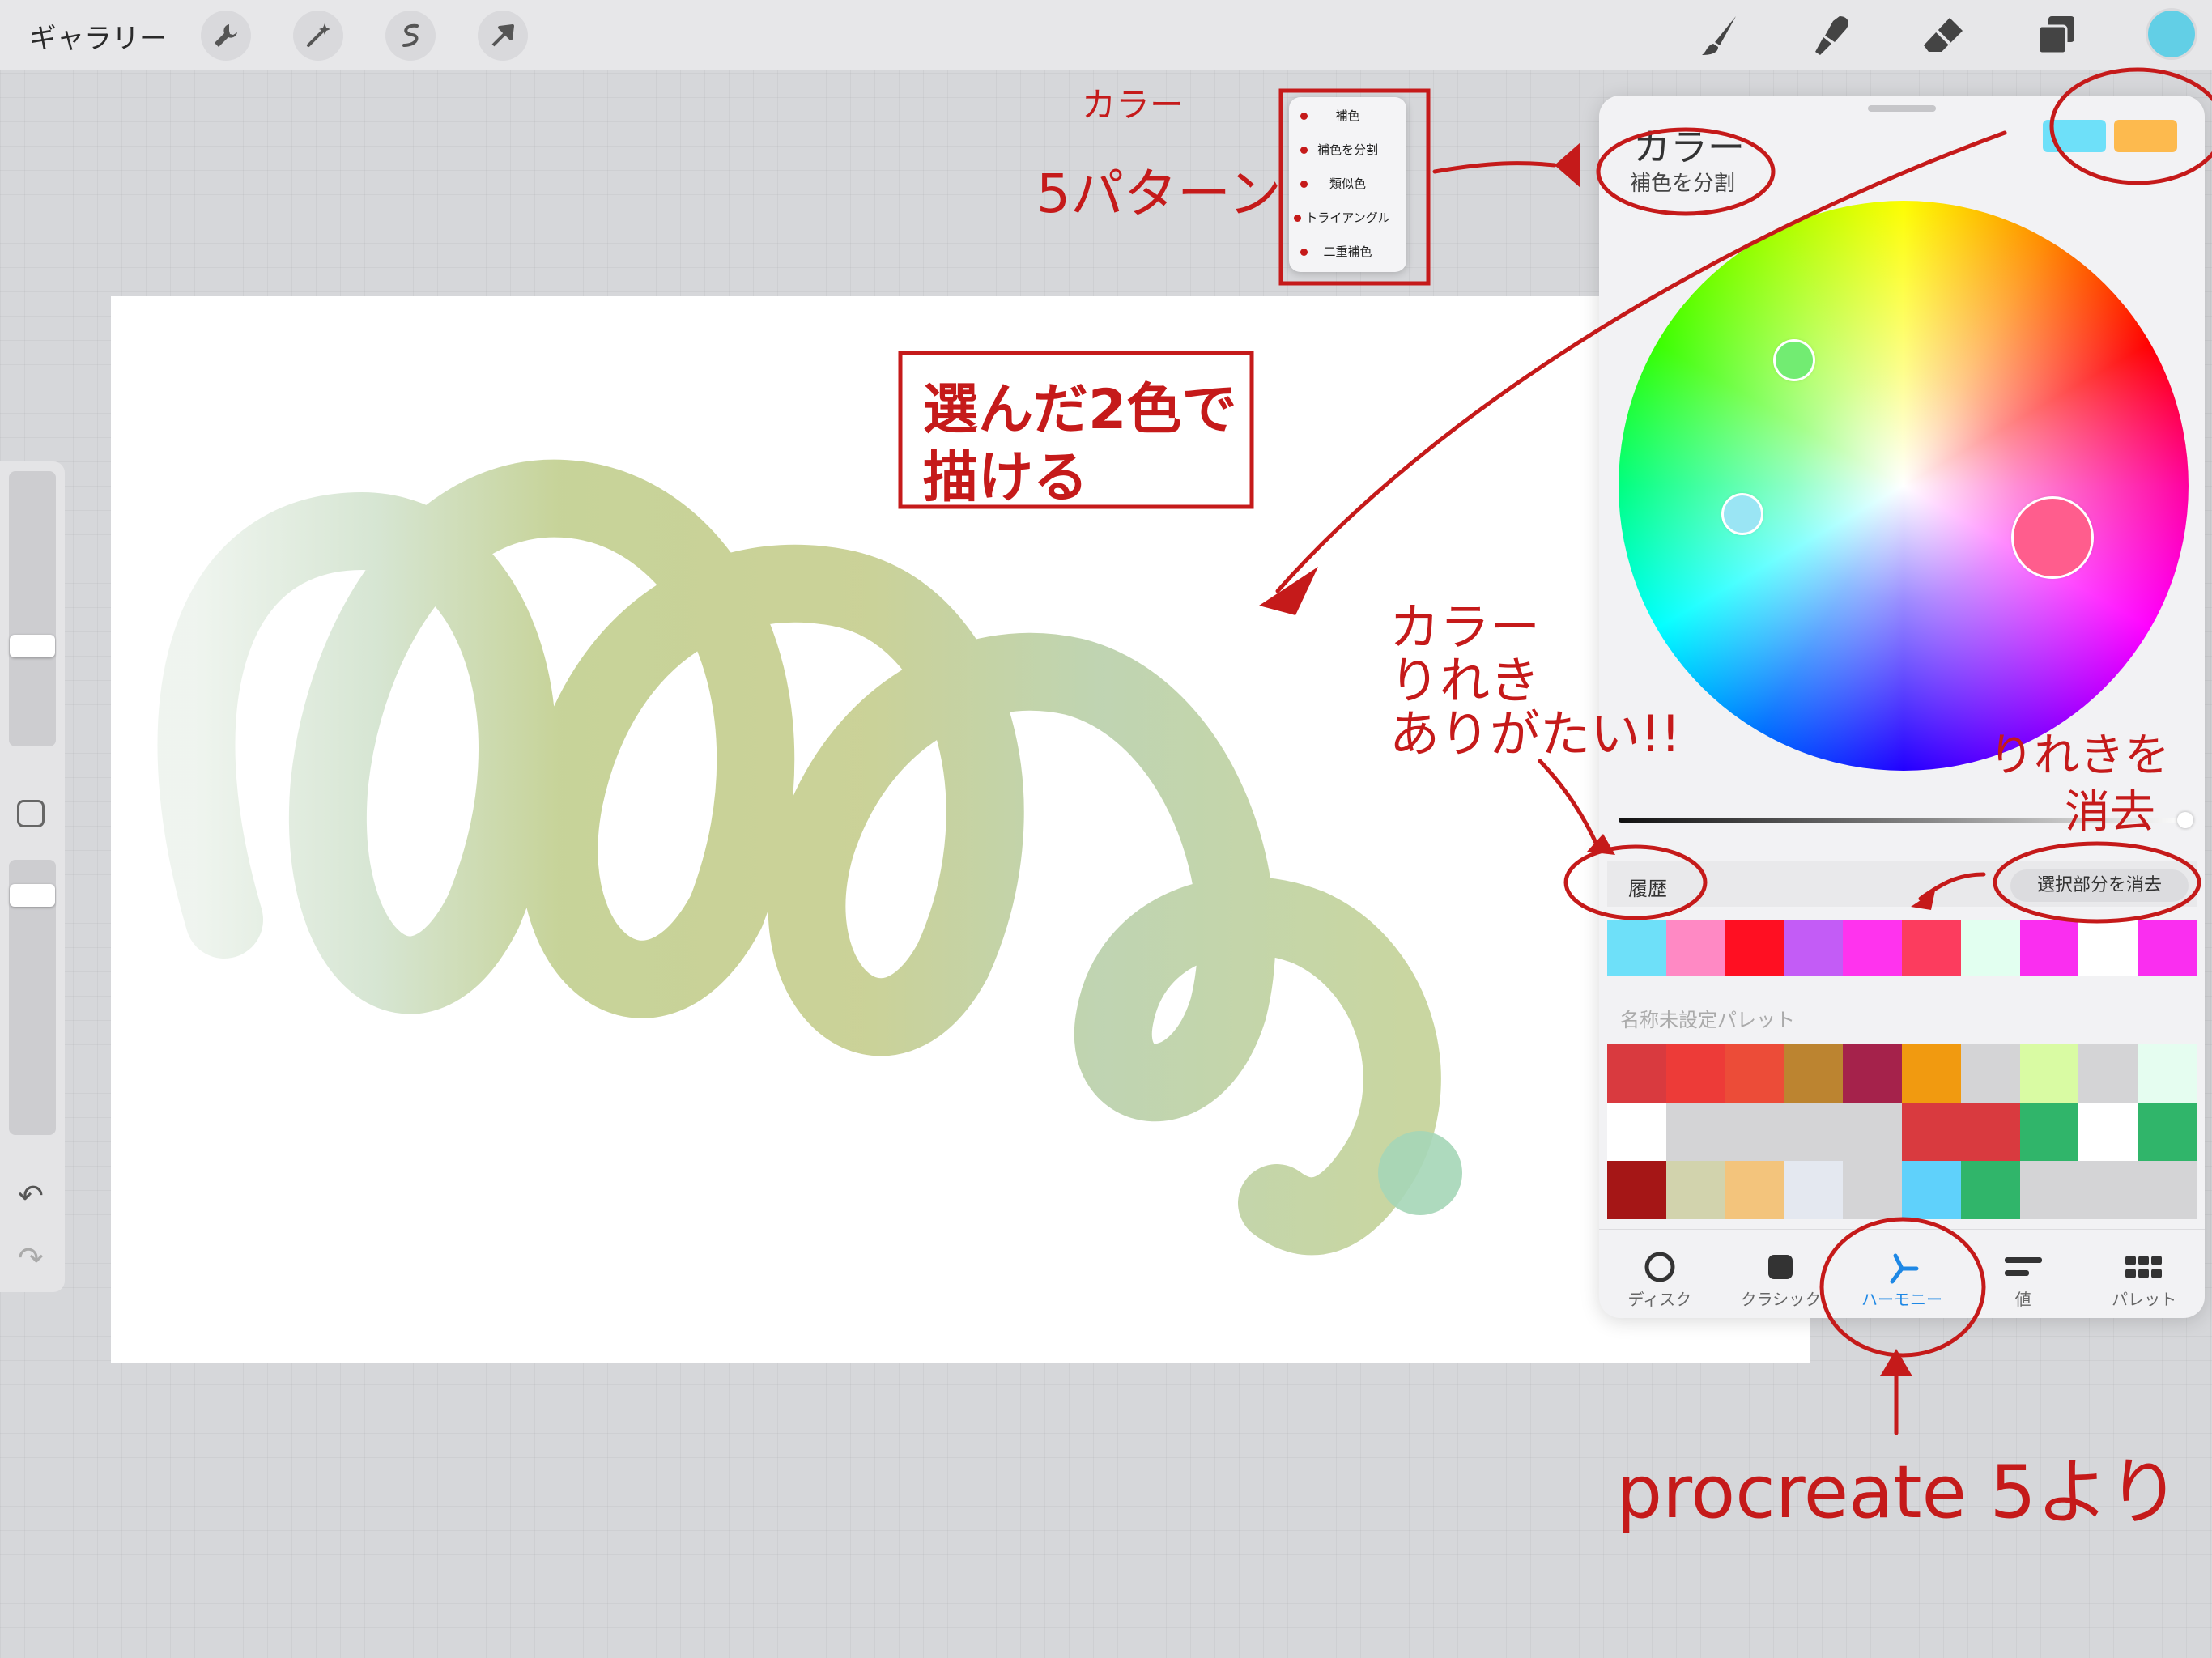 The width and height of the screenshot is (2212, 1658). Describe the element at coordinates (1686, 171) in the screenshot. I see `annotation-circle-mode` at that location.